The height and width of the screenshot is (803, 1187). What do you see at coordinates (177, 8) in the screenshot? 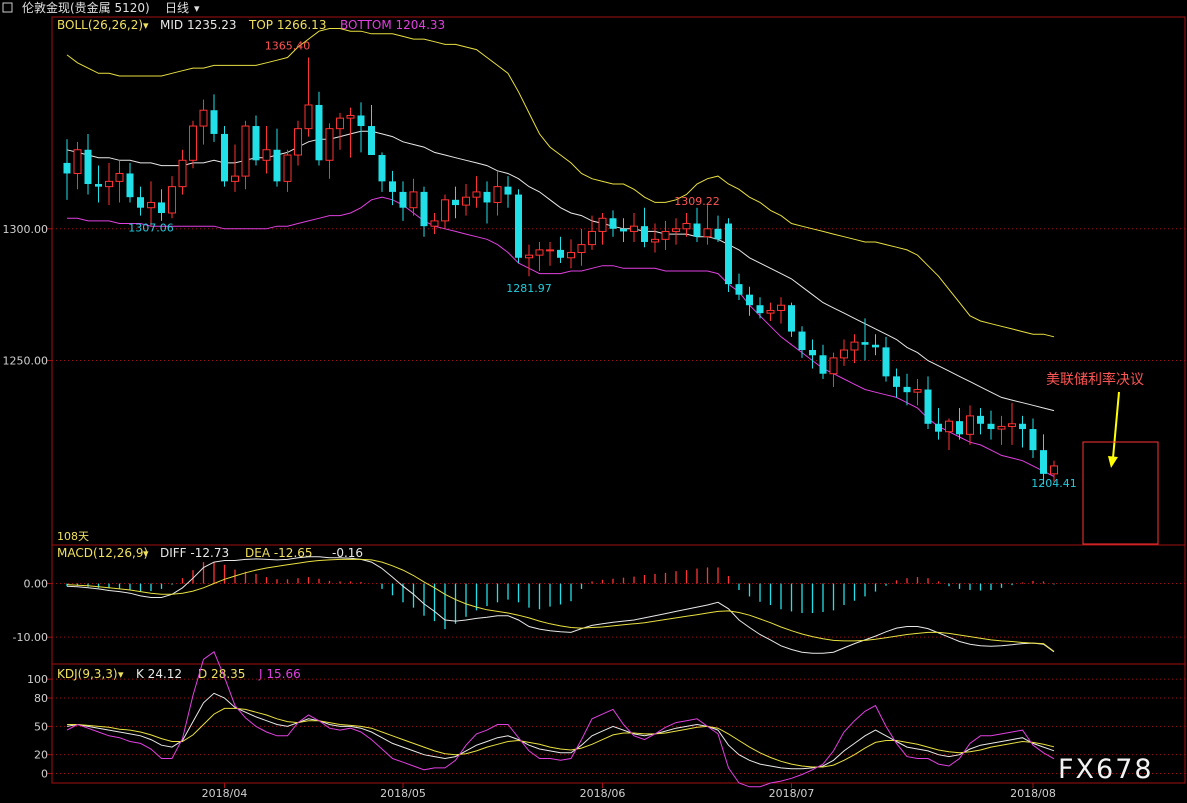
I see `period-selector: 日线` at bounding box center [177, 8].